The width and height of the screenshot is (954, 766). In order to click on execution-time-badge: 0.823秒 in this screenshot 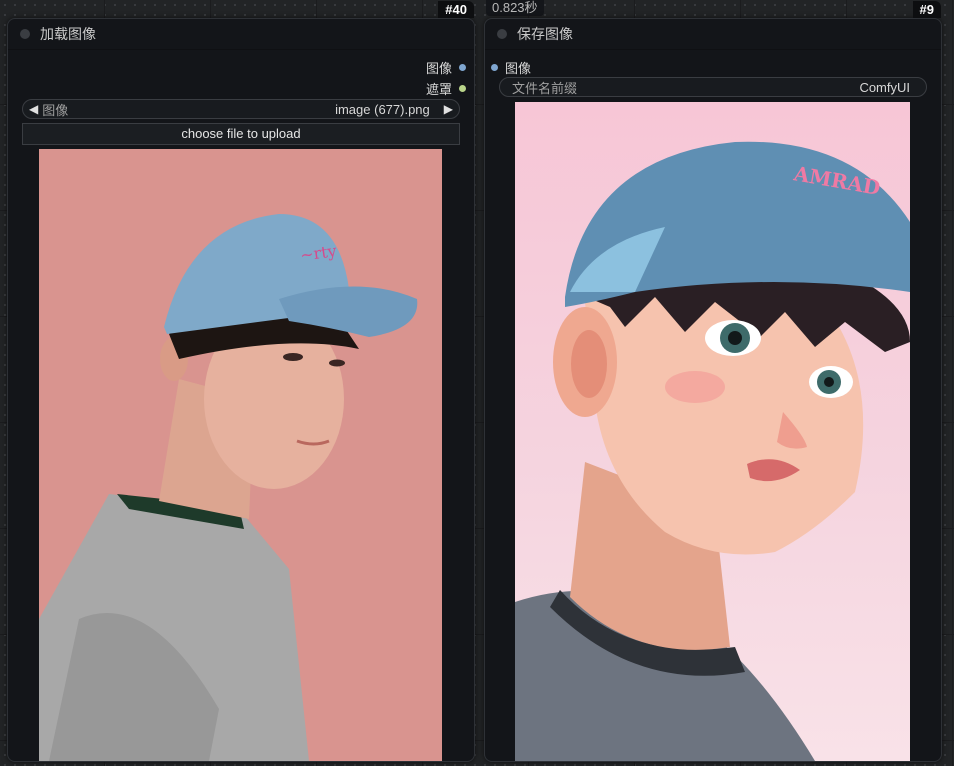, I will do `click(515, 8)`.